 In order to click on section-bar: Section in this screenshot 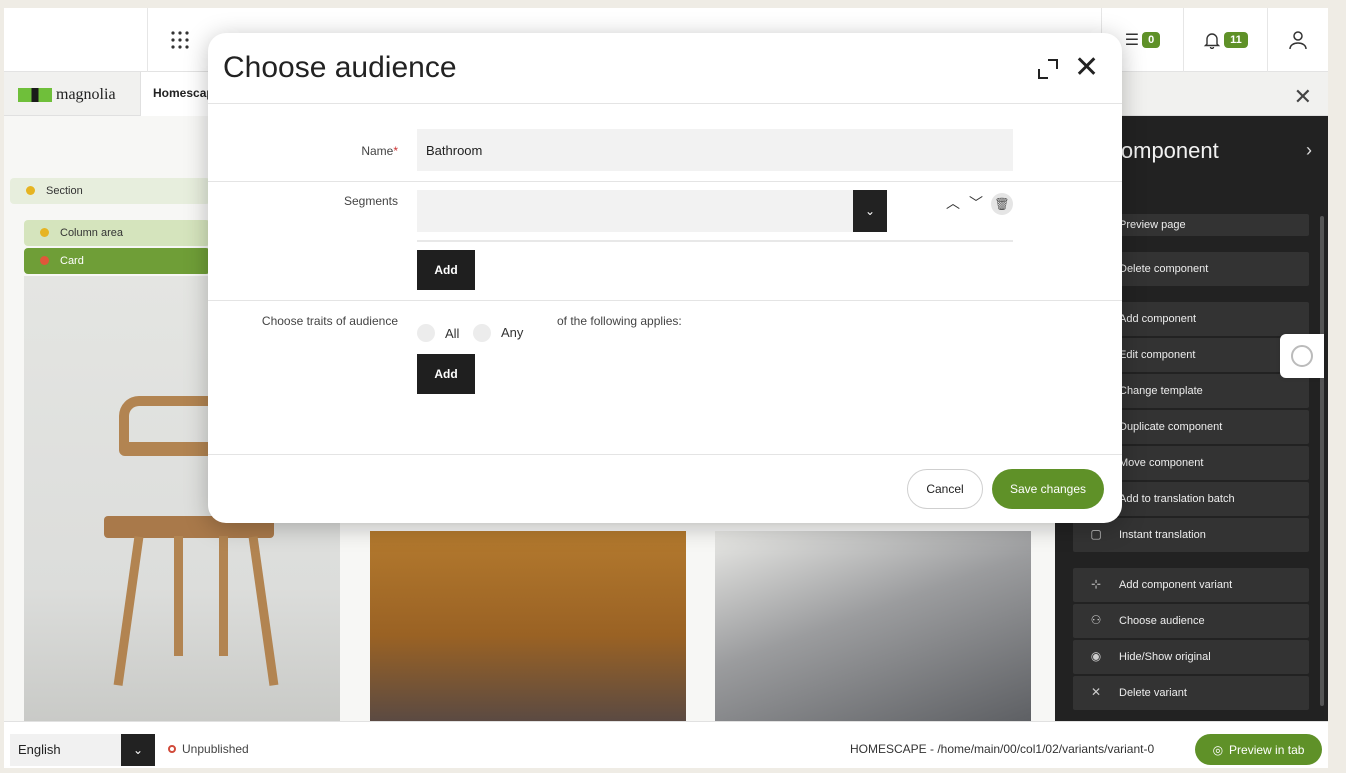, I will do `click(110, 191)`.